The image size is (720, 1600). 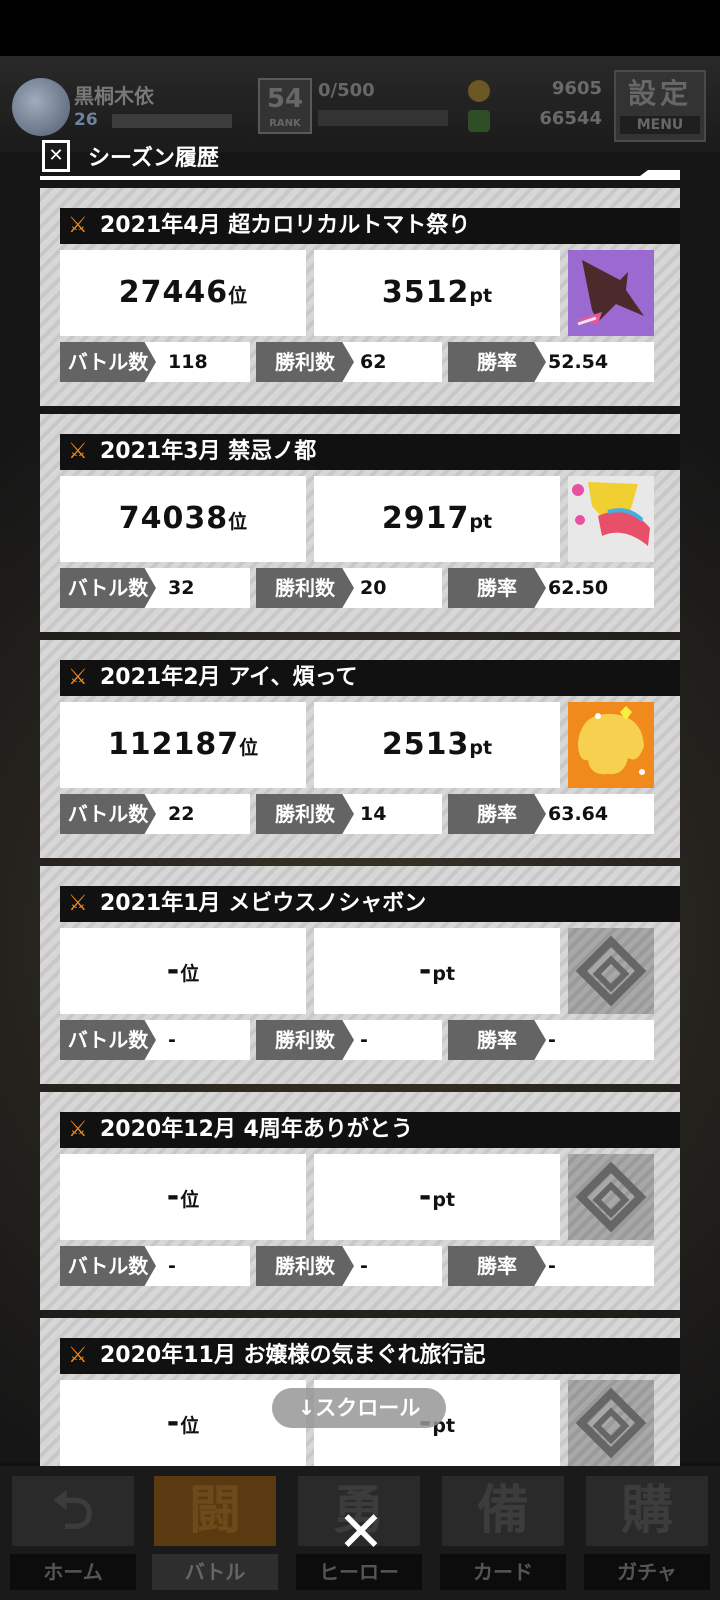 What do you see at coordinates (229, 677) in the screenshot?
I see `season-title: 2021年2月 アイ、煩って` at bounding box center [229, 677].